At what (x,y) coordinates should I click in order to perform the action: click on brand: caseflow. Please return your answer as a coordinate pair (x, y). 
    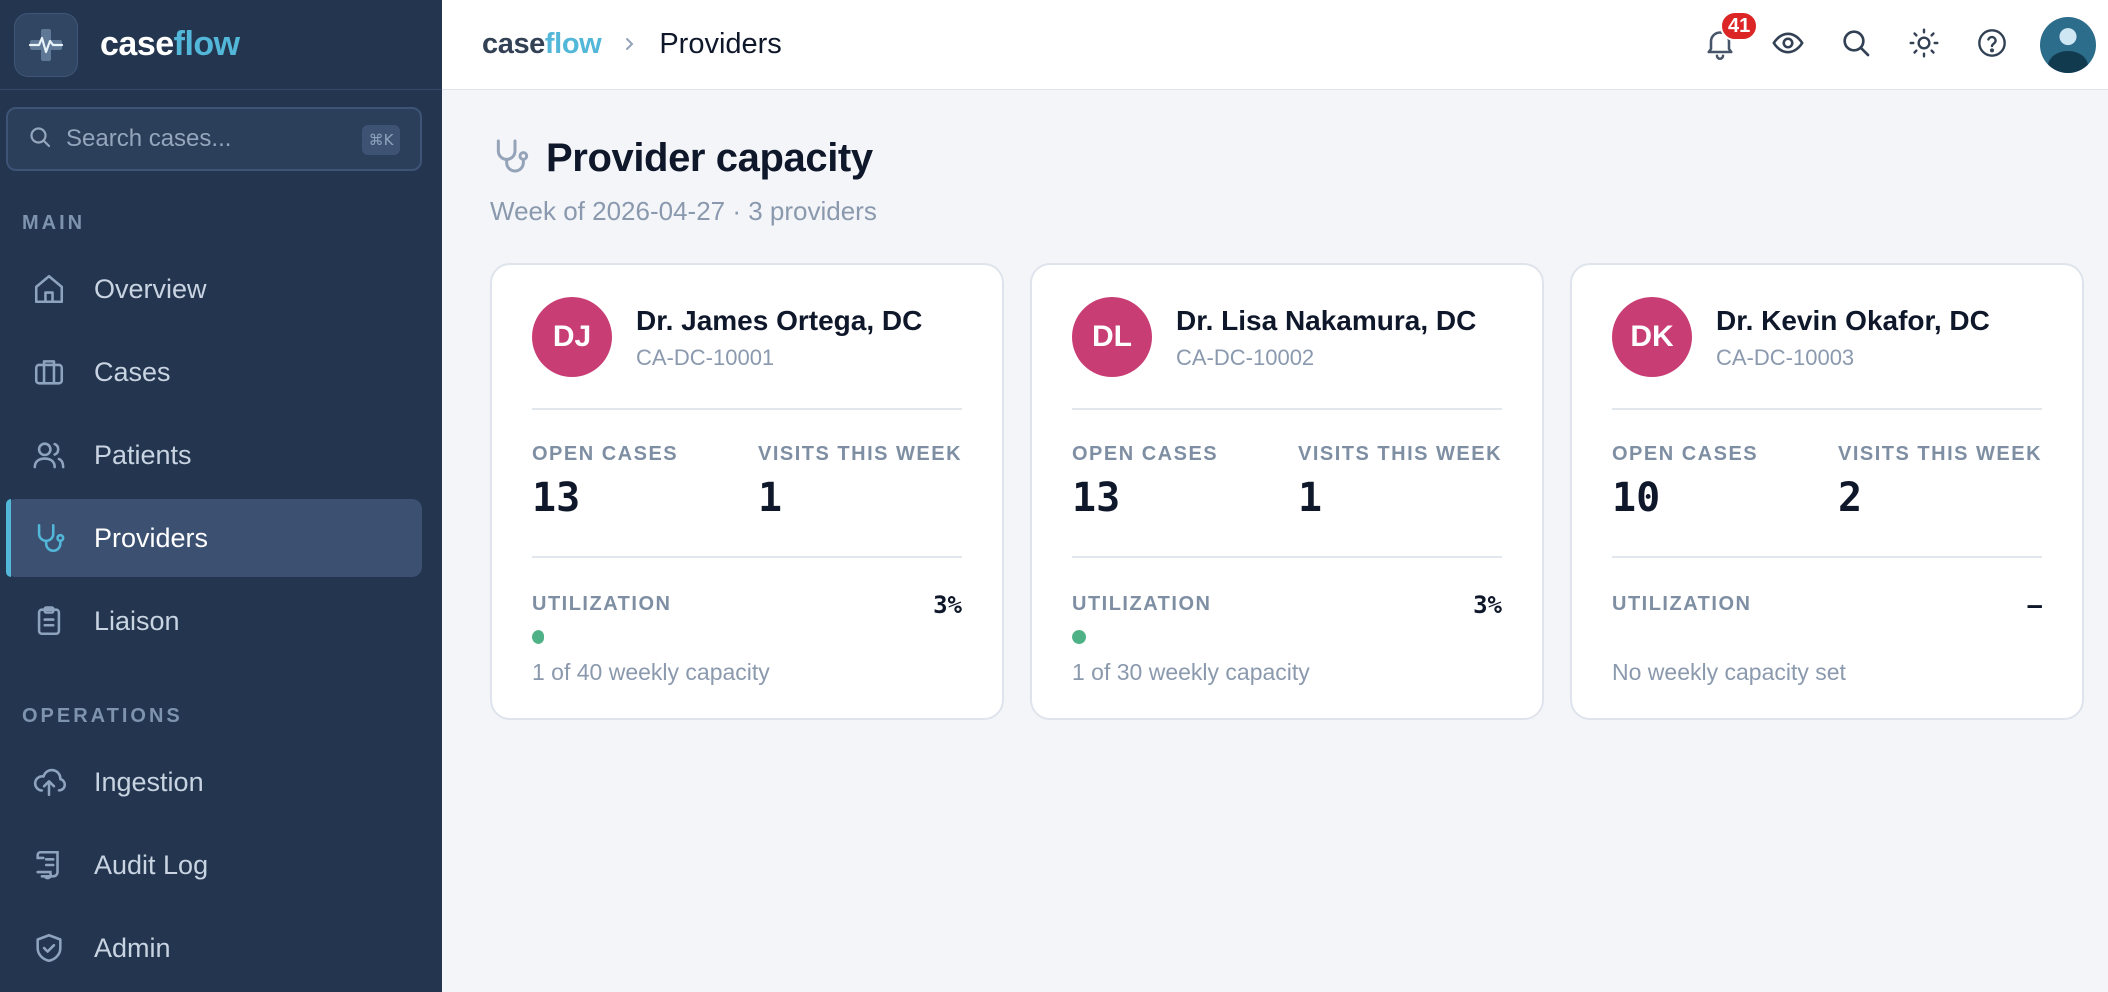
    Looking at the image, I should click on (221, 45).